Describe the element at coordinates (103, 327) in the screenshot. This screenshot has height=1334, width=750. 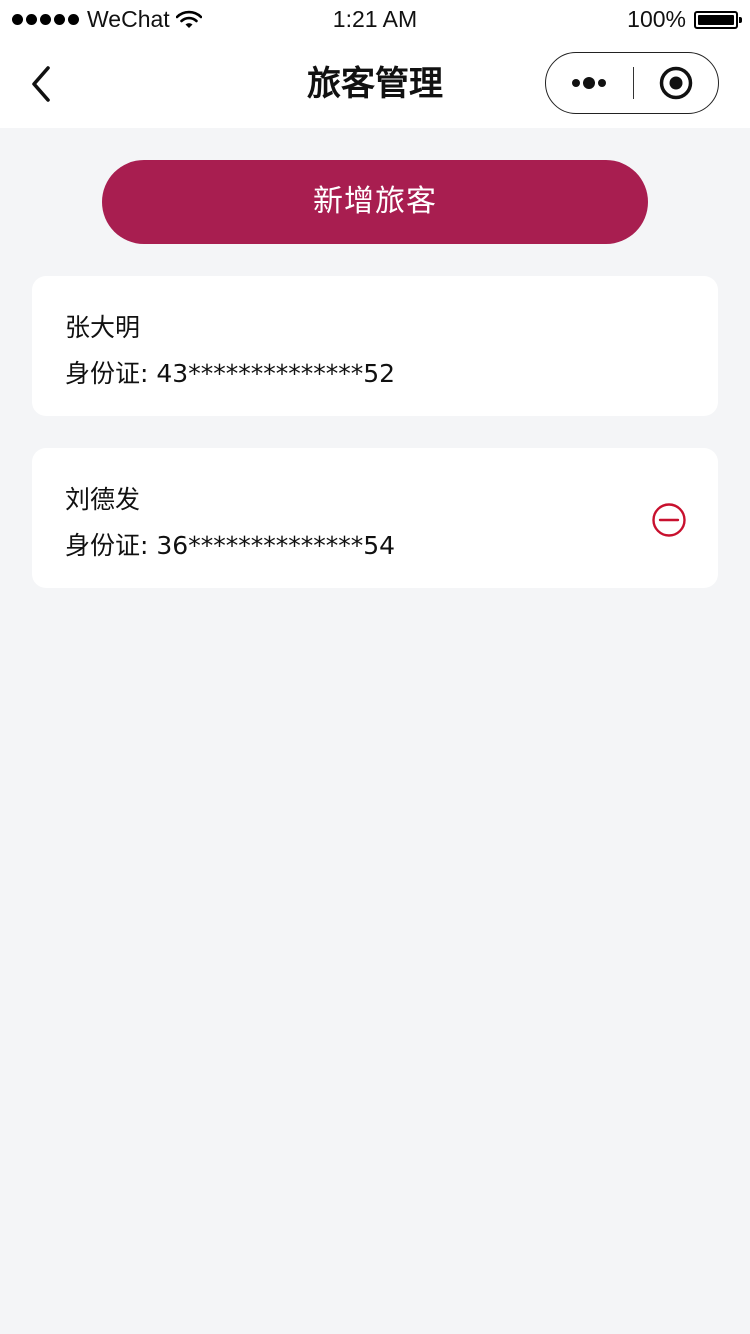
I see `traveler-name: 张大明` at that location.